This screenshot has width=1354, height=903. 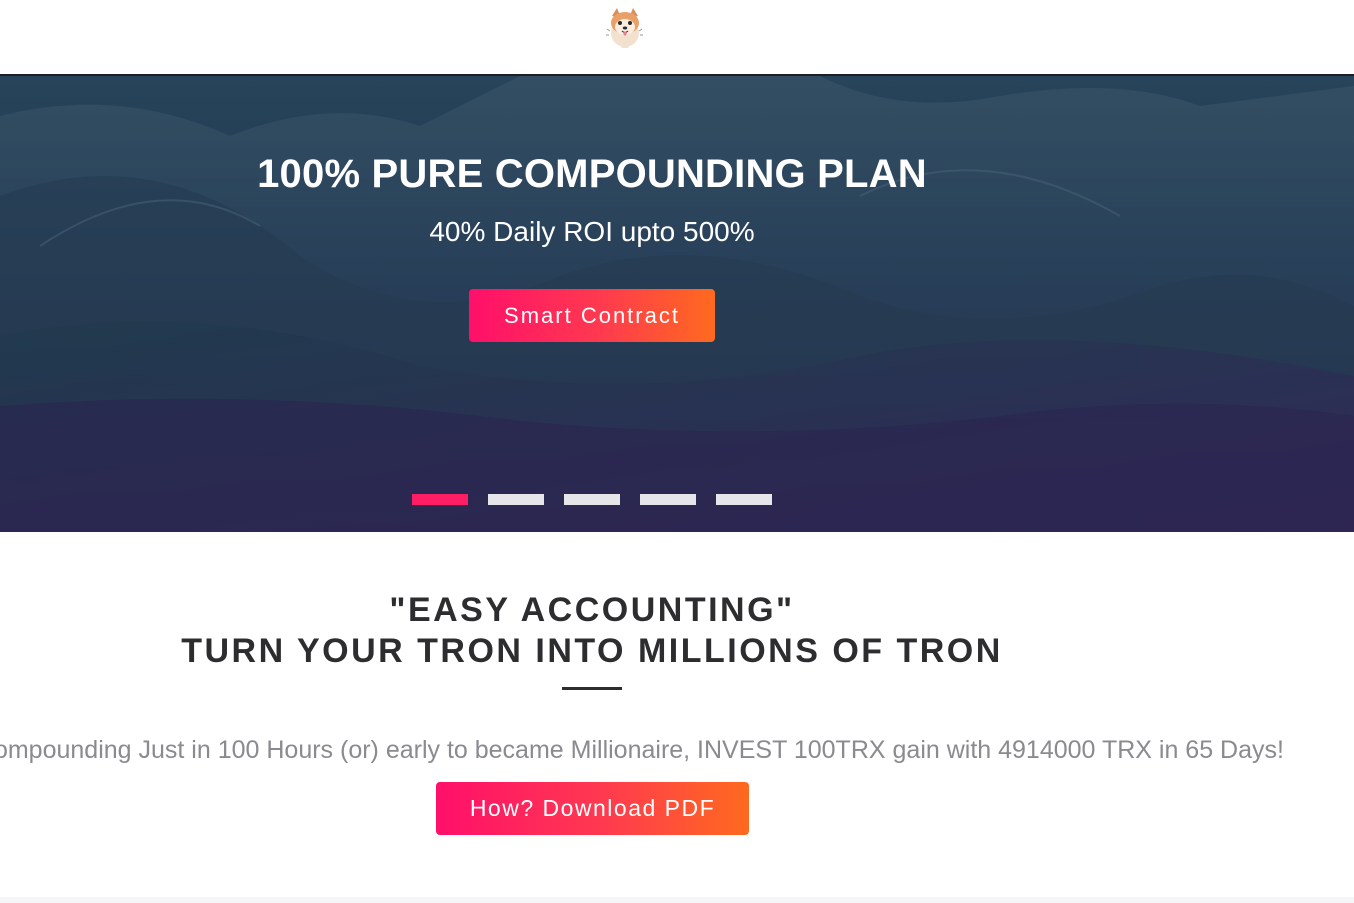 What do you see at coordinates (592, 315) in the screenshot?
I see `smart-contract-button: Smart Contract` at bounding box center [592, 315].